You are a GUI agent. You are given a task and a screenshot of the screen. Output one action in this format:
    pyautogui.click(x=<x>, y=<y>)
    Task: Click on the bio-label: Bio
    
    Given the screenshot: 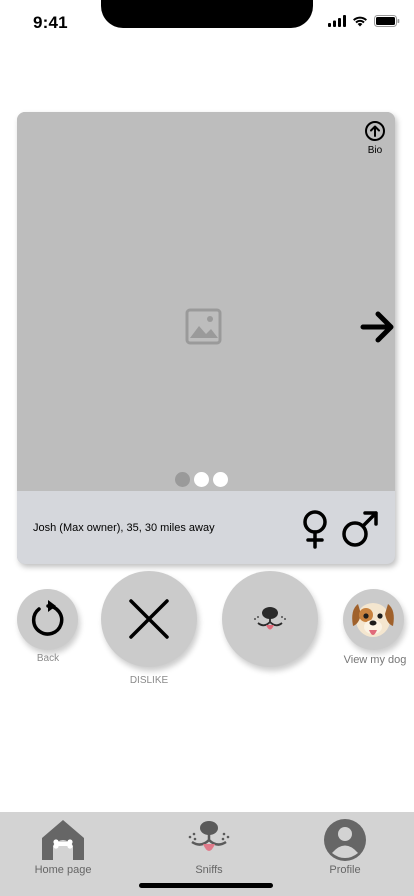 What is the action you would take?
    pyautogui.click(x=375, y=150)
    